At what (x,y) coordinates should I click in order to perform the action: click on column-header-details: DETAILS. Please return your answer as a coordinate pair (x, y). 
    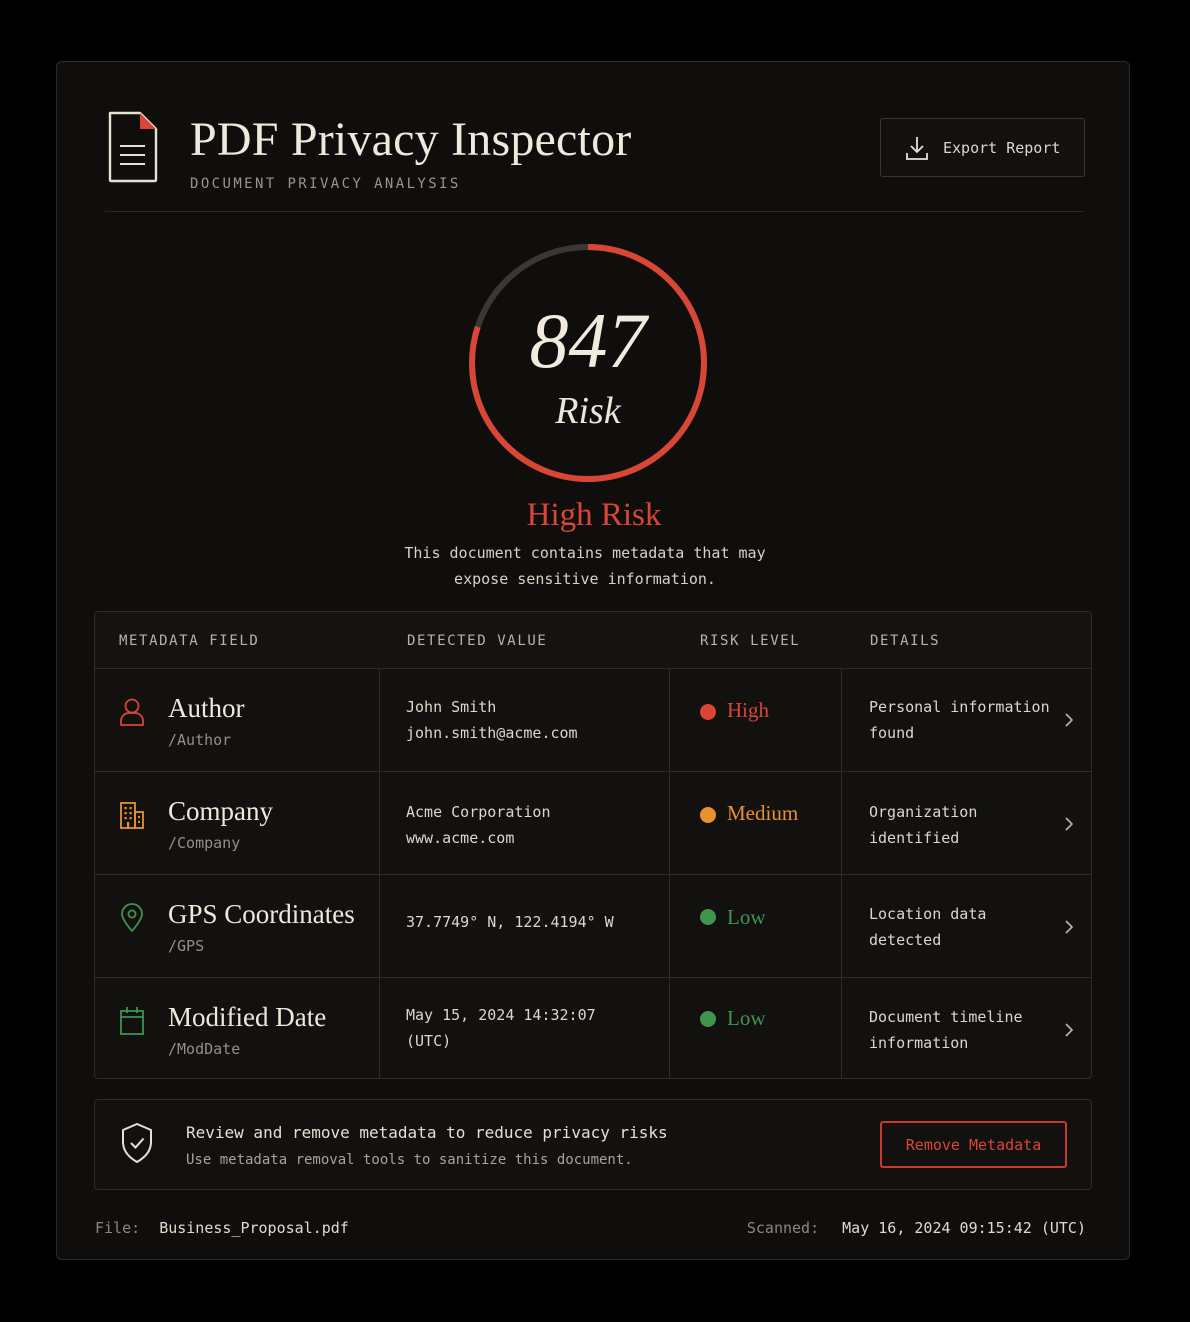
    Looking at the image, I should click on (905, 641).